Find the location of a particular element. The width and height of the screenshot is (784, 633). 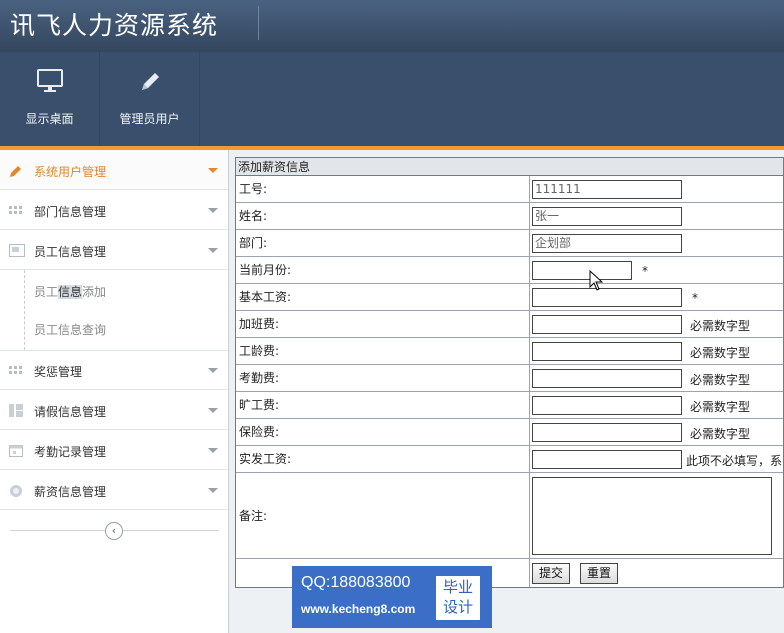

sidebar-item-departments: 部门信息管理 is located at coordinates (114, 210).